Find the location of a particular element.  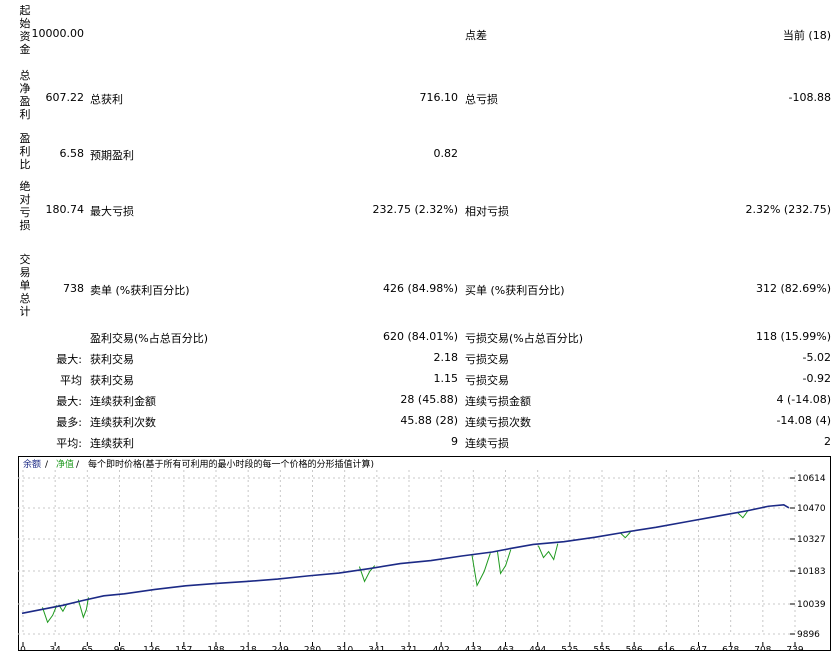

x-tick-label: 739 is located at coordinates (794, 648).